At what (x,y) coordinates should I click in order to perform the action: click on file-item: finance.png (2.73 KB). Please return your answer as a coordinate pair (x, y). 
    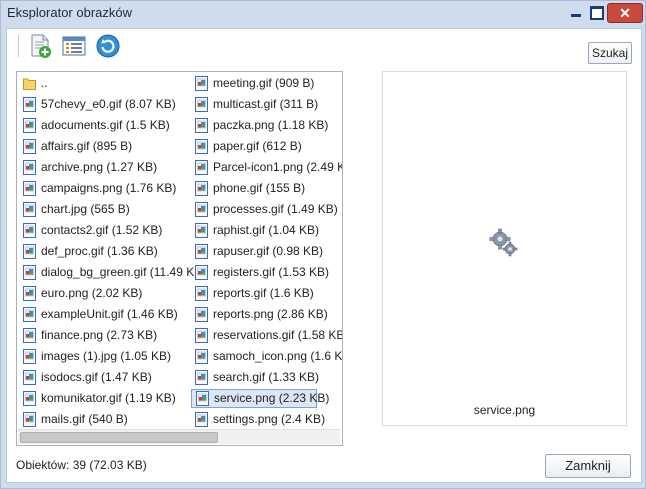
    Looking at the image, I should click on (106, 335).